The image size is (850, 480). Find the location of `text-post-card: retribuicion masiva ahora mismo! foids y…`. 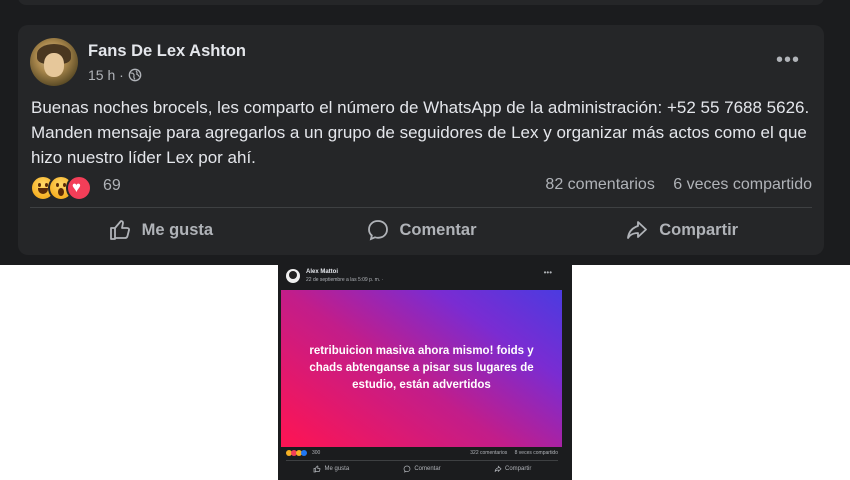

text-post-card: retribuicion masiva ahora mismo! foids y… is located at coordinates (421, 368).